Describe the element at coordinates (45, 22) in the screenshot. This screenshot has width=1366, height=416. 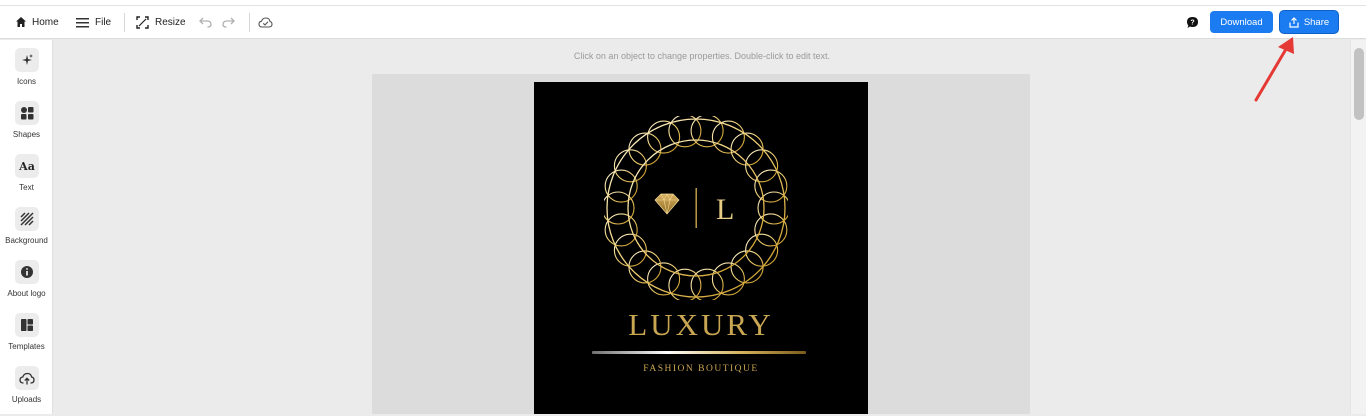
I see `home-label: Home` at that location.